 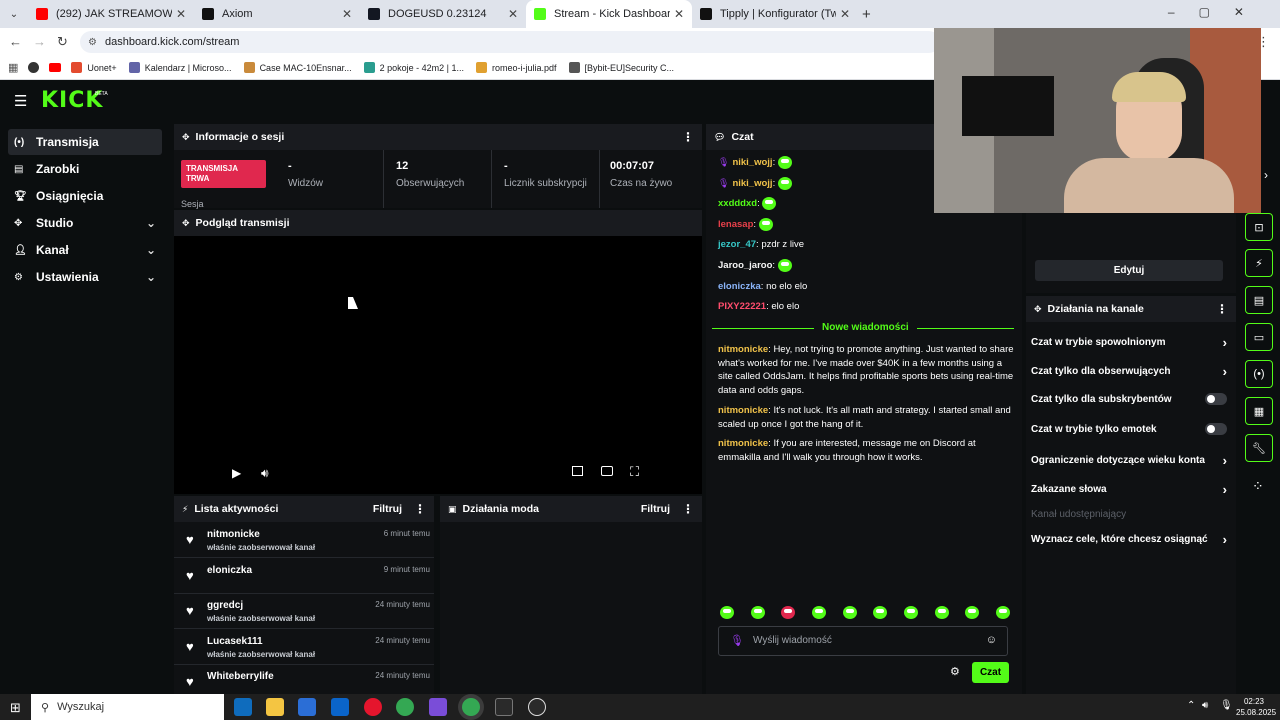 I want to click on theater-icon, so click(x=607, y=471).